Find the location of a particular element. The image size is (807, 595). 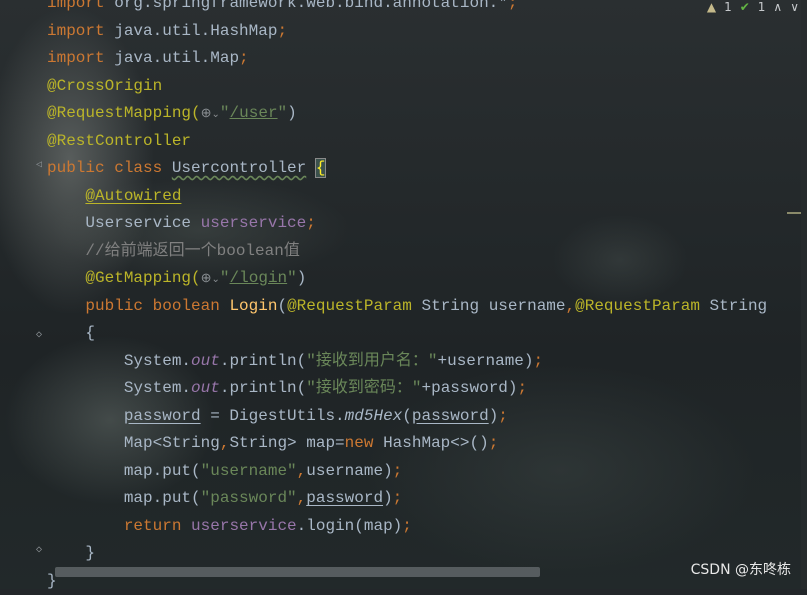

code-token: } is located at coordinates (71, 553).